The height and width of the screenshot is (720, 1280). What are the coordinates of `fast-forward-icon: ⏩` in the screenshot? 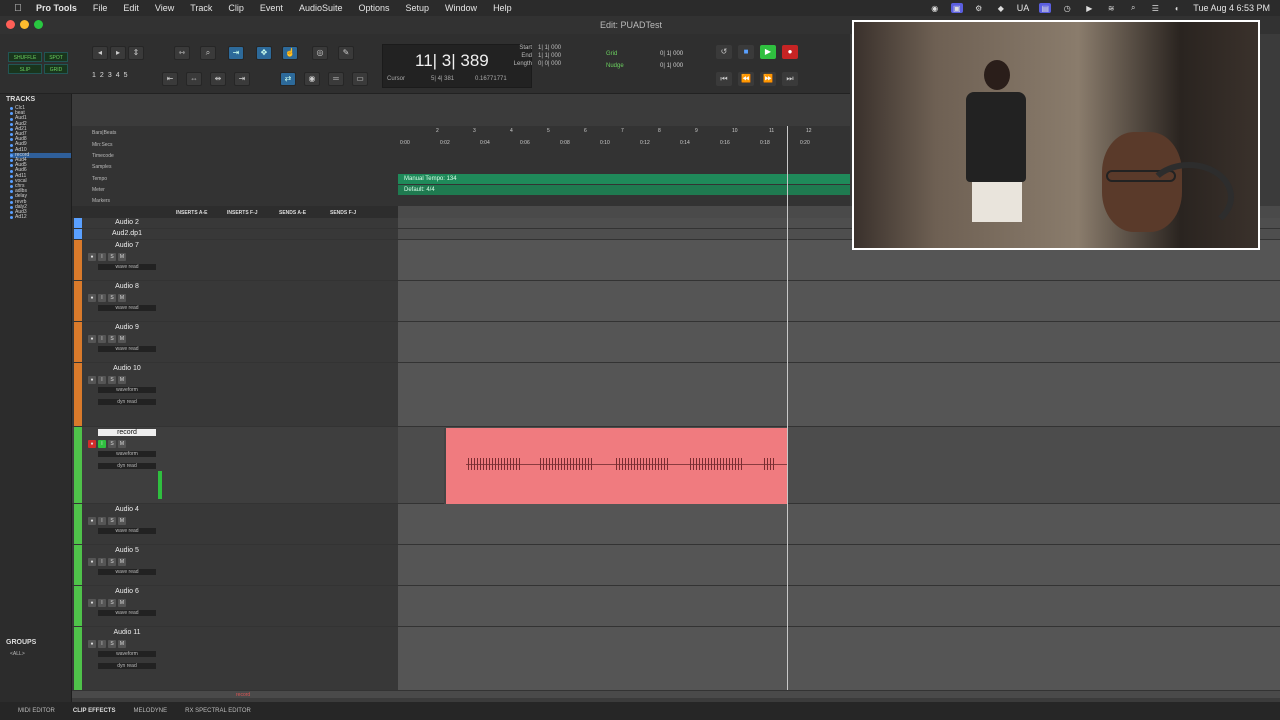 It's located at (768, 79).